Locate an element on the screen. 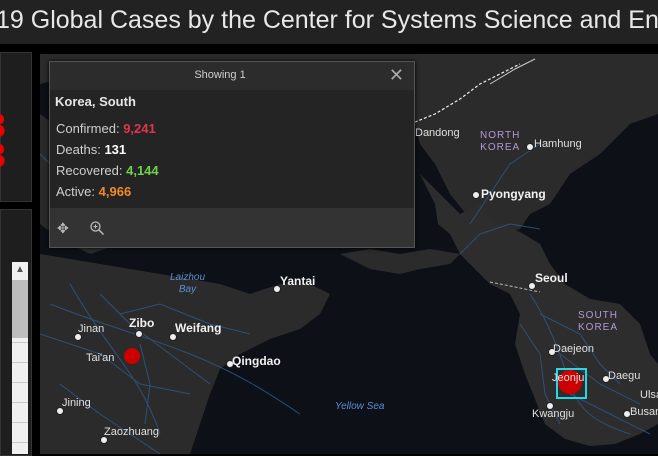 Image resolution: width=658 pixels, height=456 pixels. popup-title: Showing 1 is located at coordinates (220, 75).